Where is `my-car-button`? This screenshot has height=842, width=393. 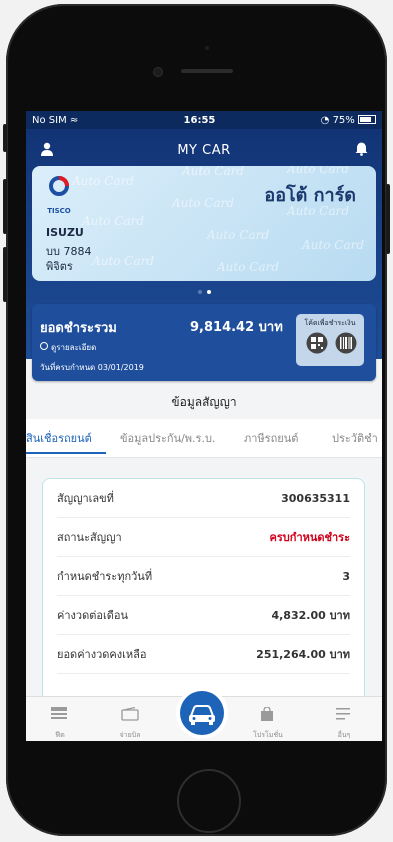
my-car-button is located at coordinates (202, 713).